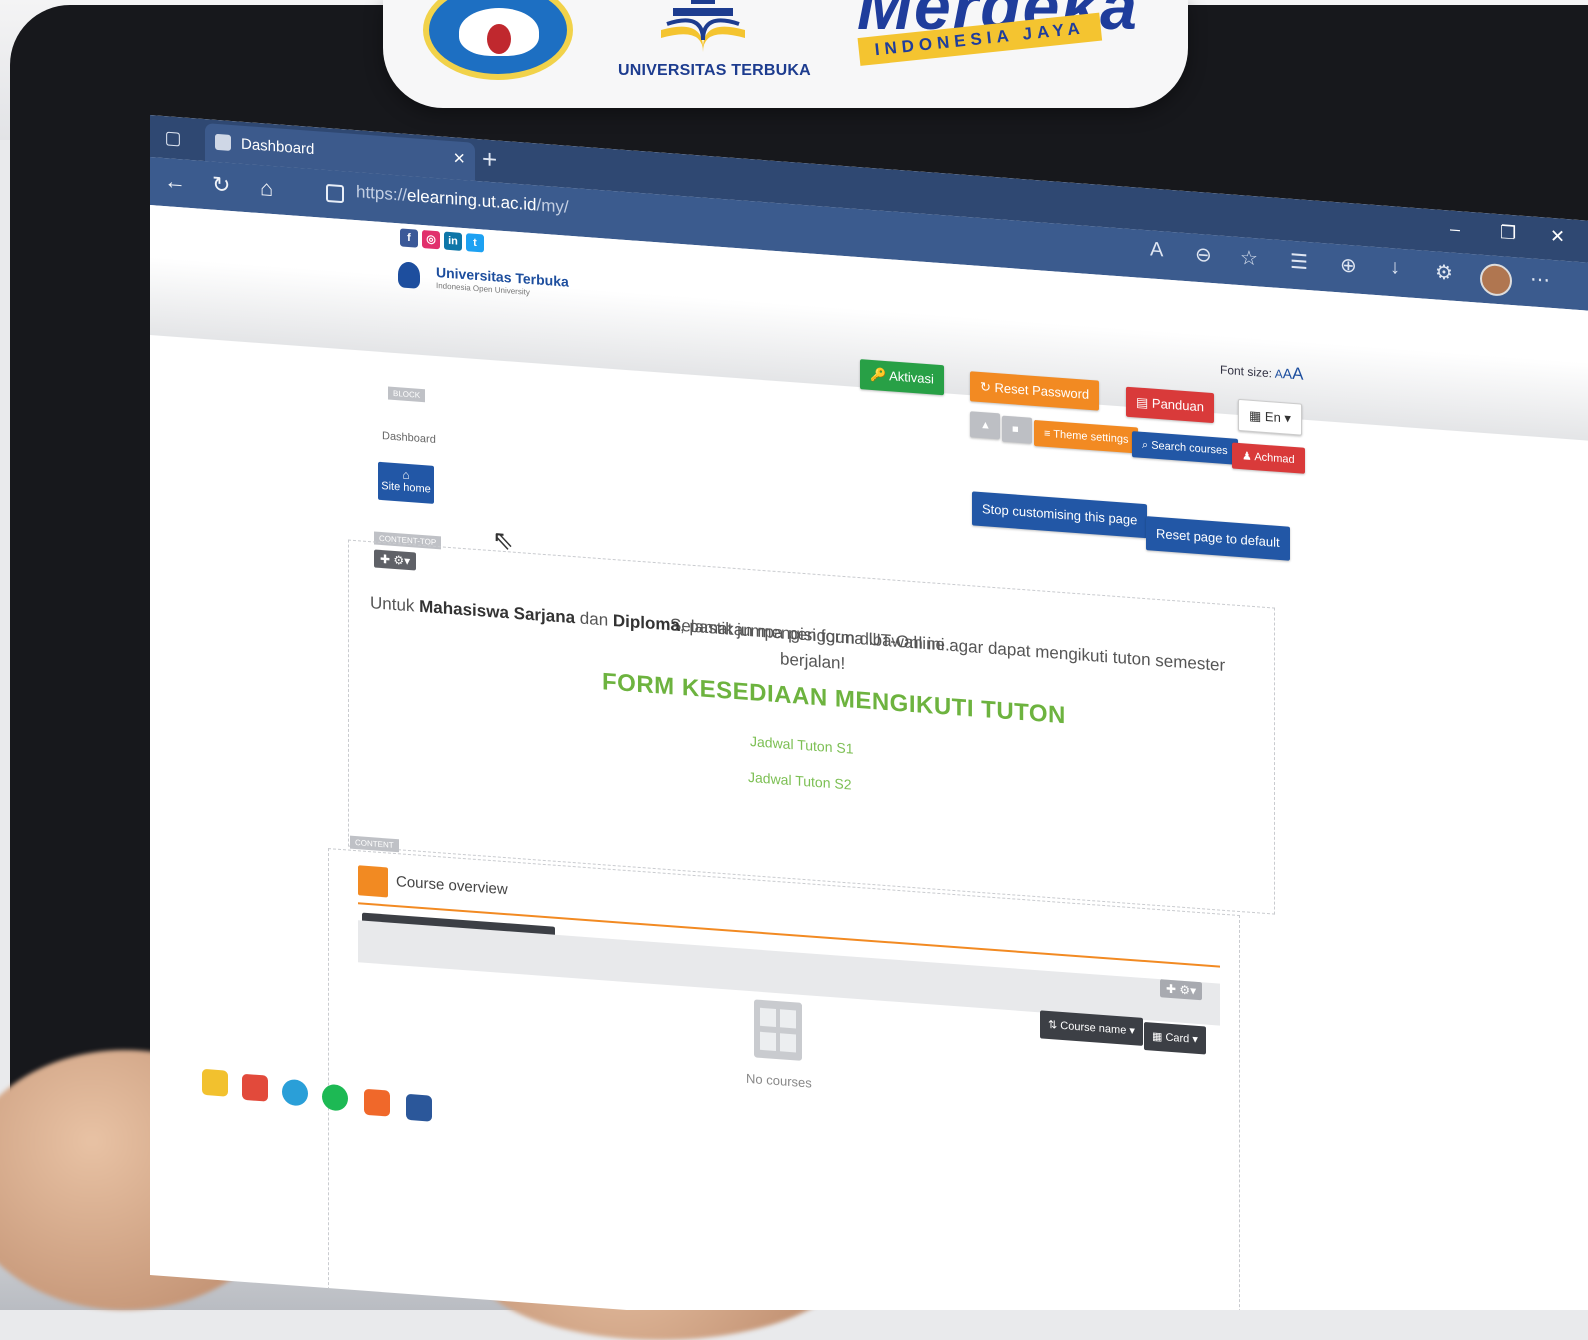  I want to click on address-bar: https://elearning.ut.ac.id/my/, so click(462, 200).